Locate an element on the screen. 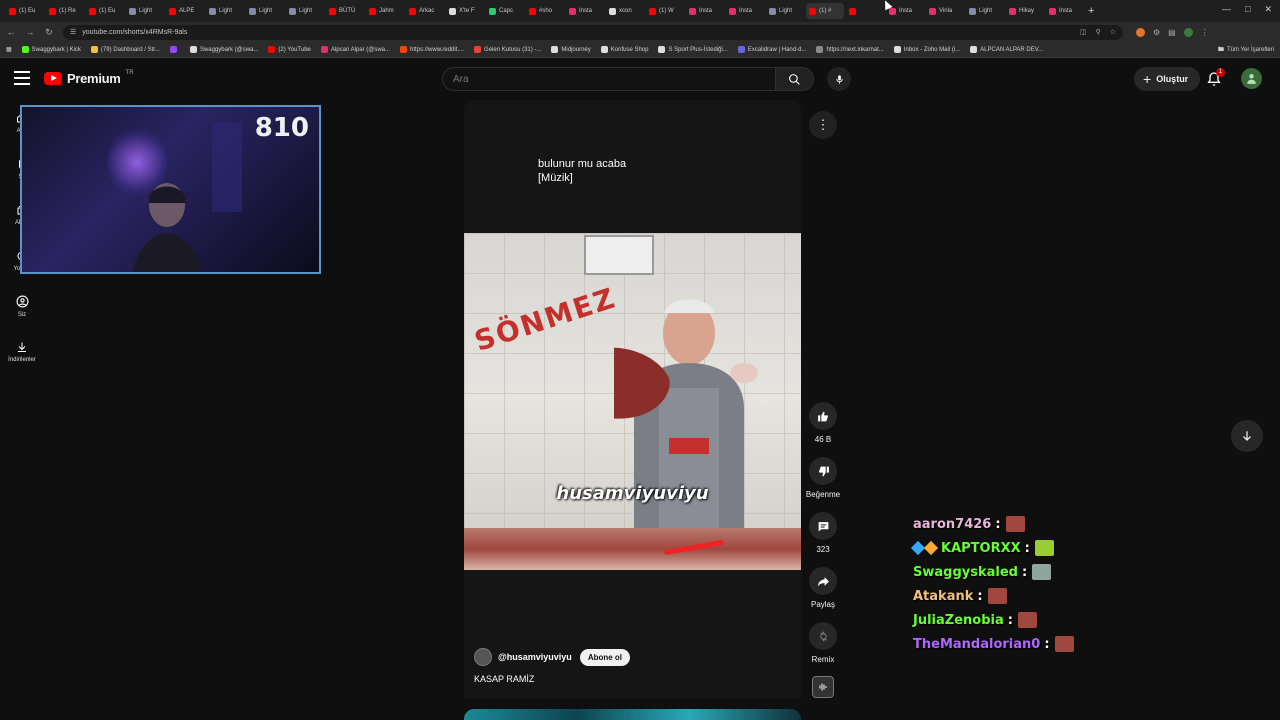 This screenshot has width=1280, height=720. hamburger-menu-icon is located at coordinates (22, 78).